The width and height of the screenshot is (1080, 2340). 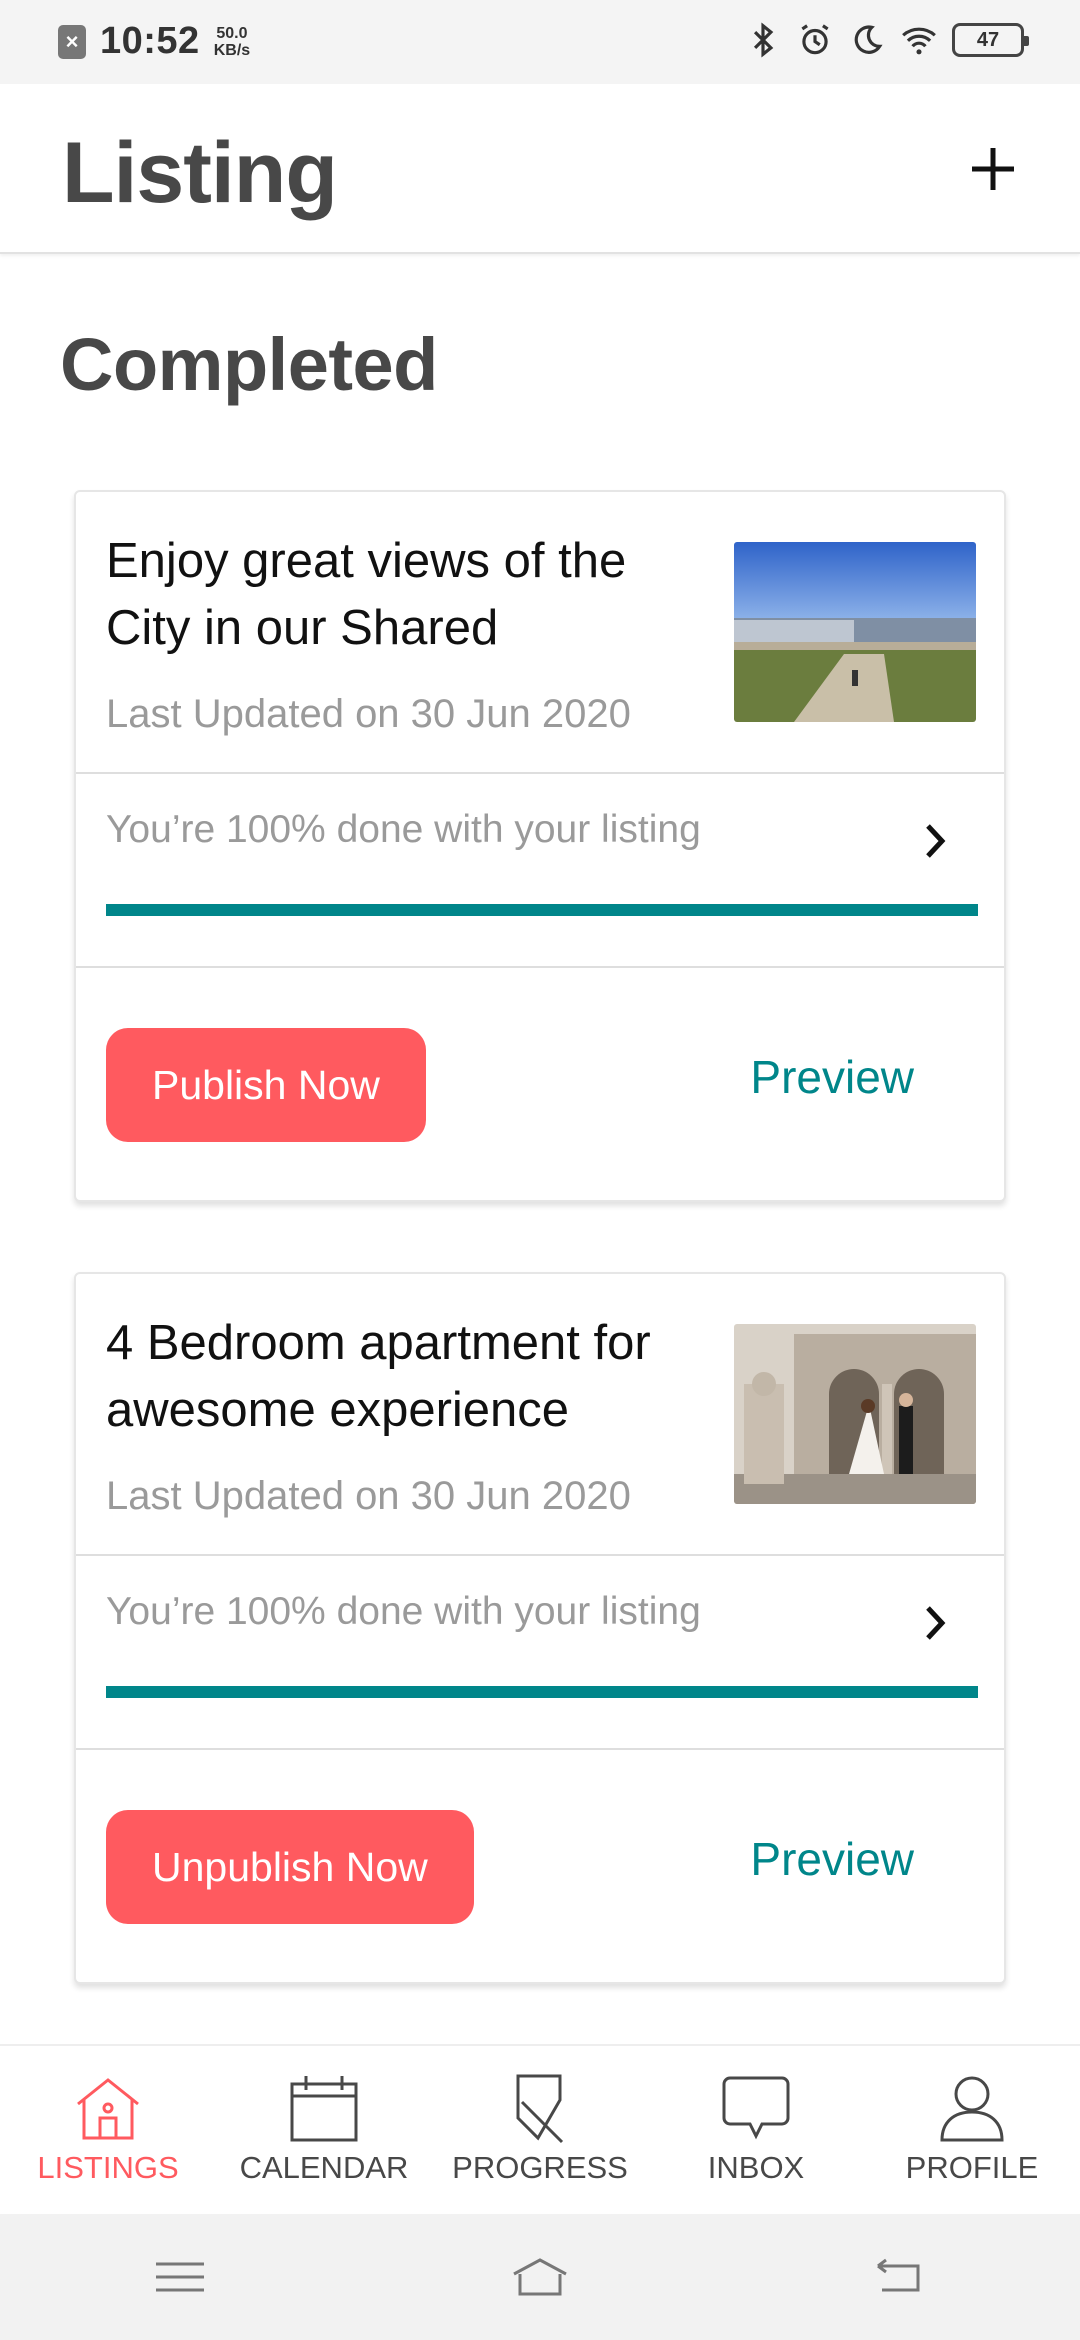 I want to click on moon-icon, so click(x=868, y=39).